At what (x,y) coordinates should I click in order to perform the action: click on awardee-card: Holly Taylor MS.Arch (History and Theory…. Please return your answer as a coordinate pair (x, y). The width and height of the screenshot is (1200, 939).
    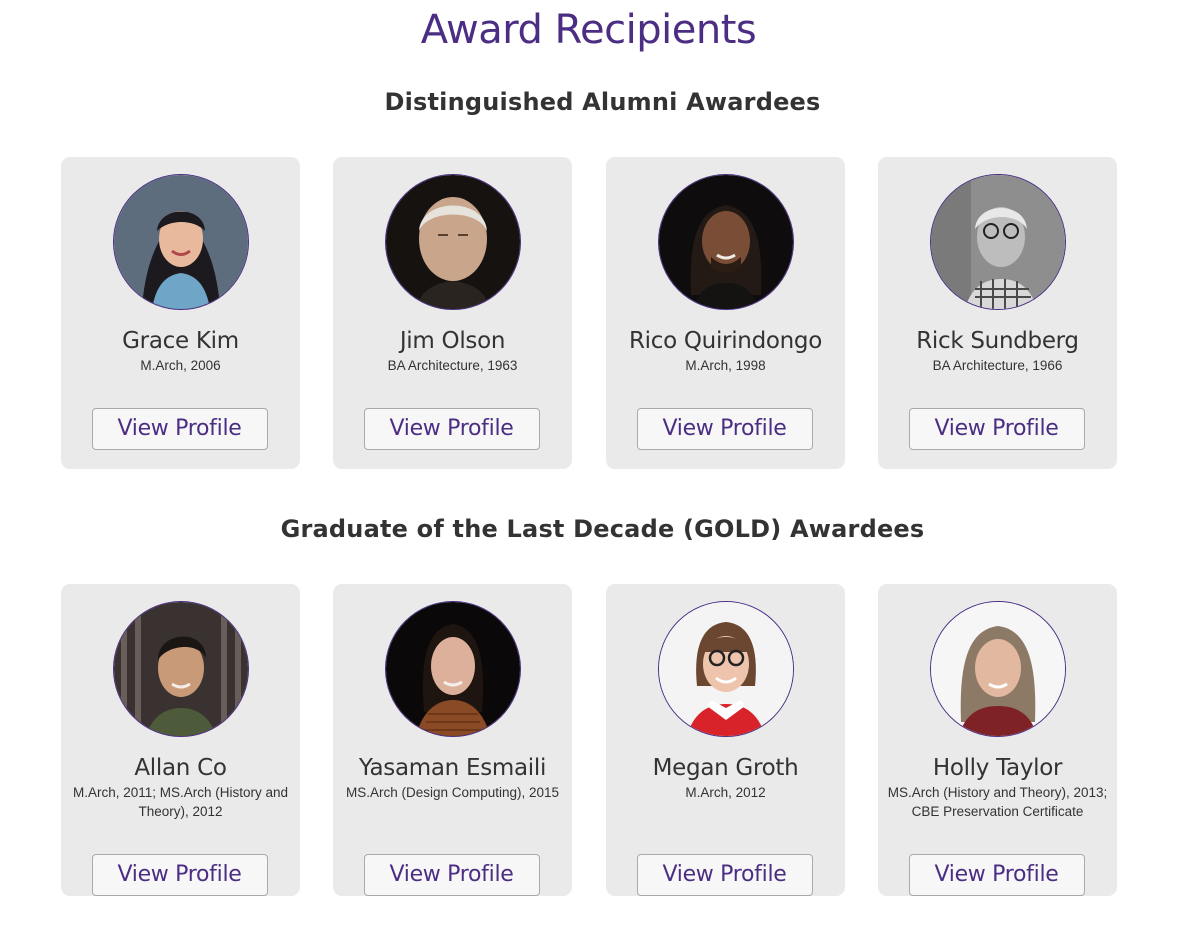
    Looking at the image, I should click on (997, 740).